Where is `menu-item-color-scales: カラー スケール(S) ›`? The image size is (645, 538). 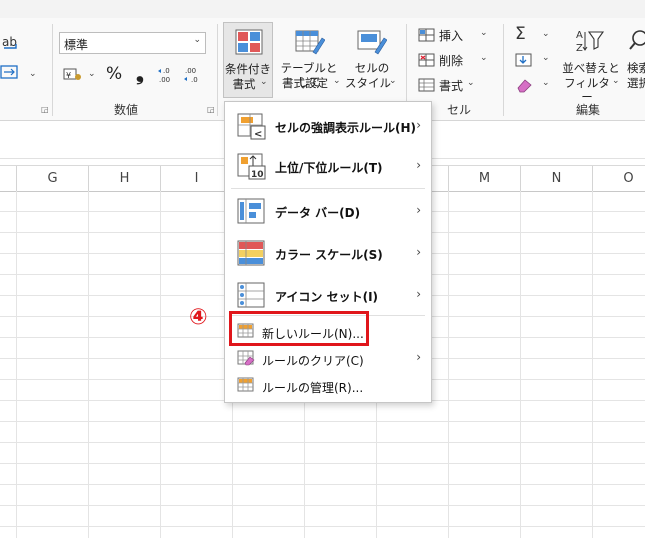 menu-item-color-scales: カラー スケール(S) › is located at coordinates (328, 254).